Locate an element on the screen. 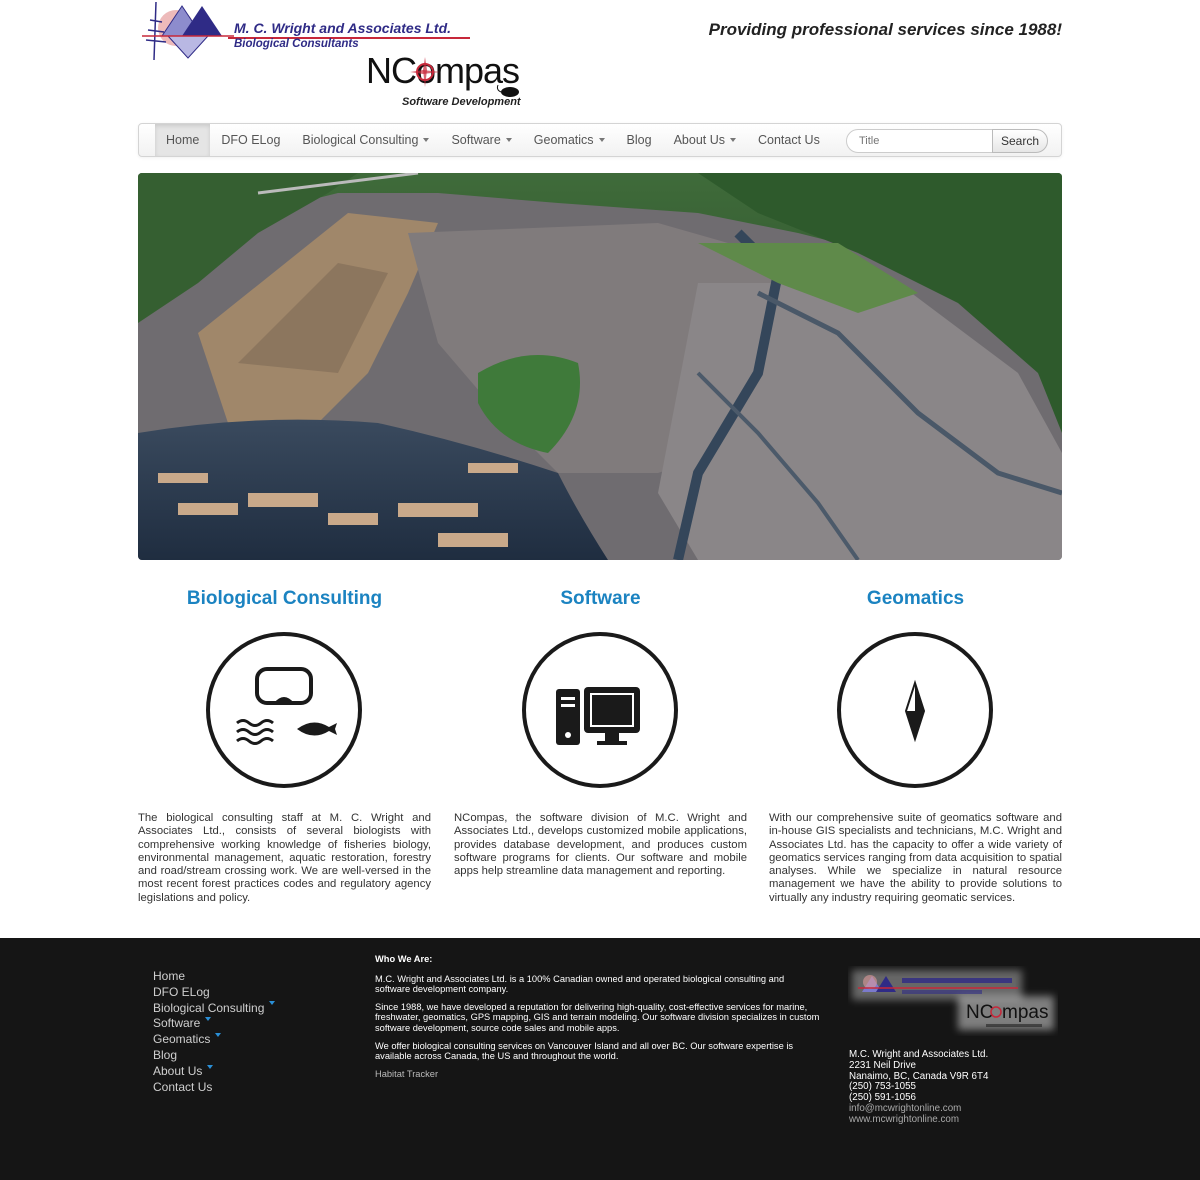  footer-nav-item-biological-consulting: Biological Consulting is located at coordinates (214, 1008).